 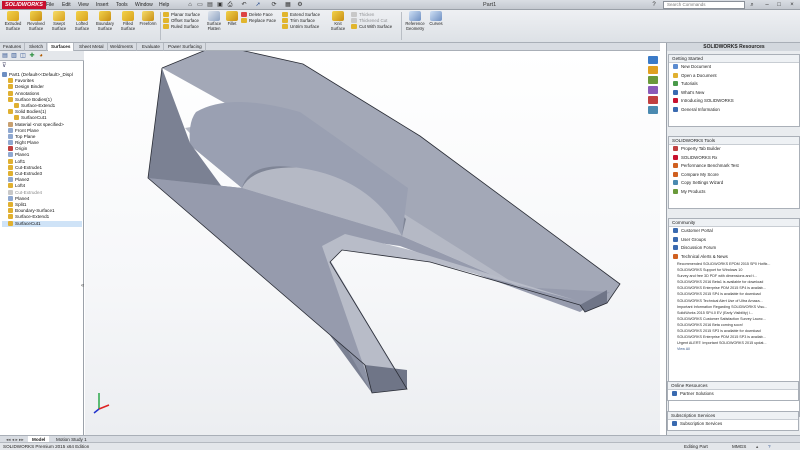 What do you see at coordinates (36, 21) in the screenshot?
I see `revolved-surface-button: Revolved Surface` at bounding box center [36, 21].